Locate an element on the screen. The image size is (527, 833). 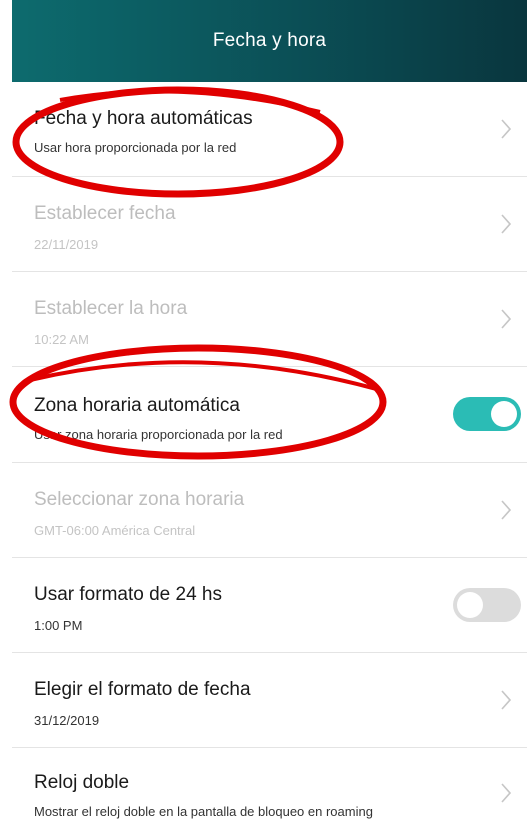
setting-subtitle: 10:22 AM is located at coordinates (61, 339).